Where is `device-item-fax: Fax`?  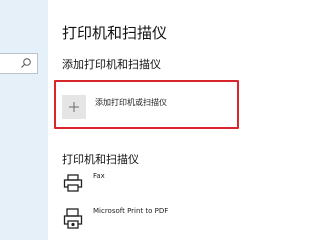
device-item-fax: Fax is located at coordinates (83, 183).